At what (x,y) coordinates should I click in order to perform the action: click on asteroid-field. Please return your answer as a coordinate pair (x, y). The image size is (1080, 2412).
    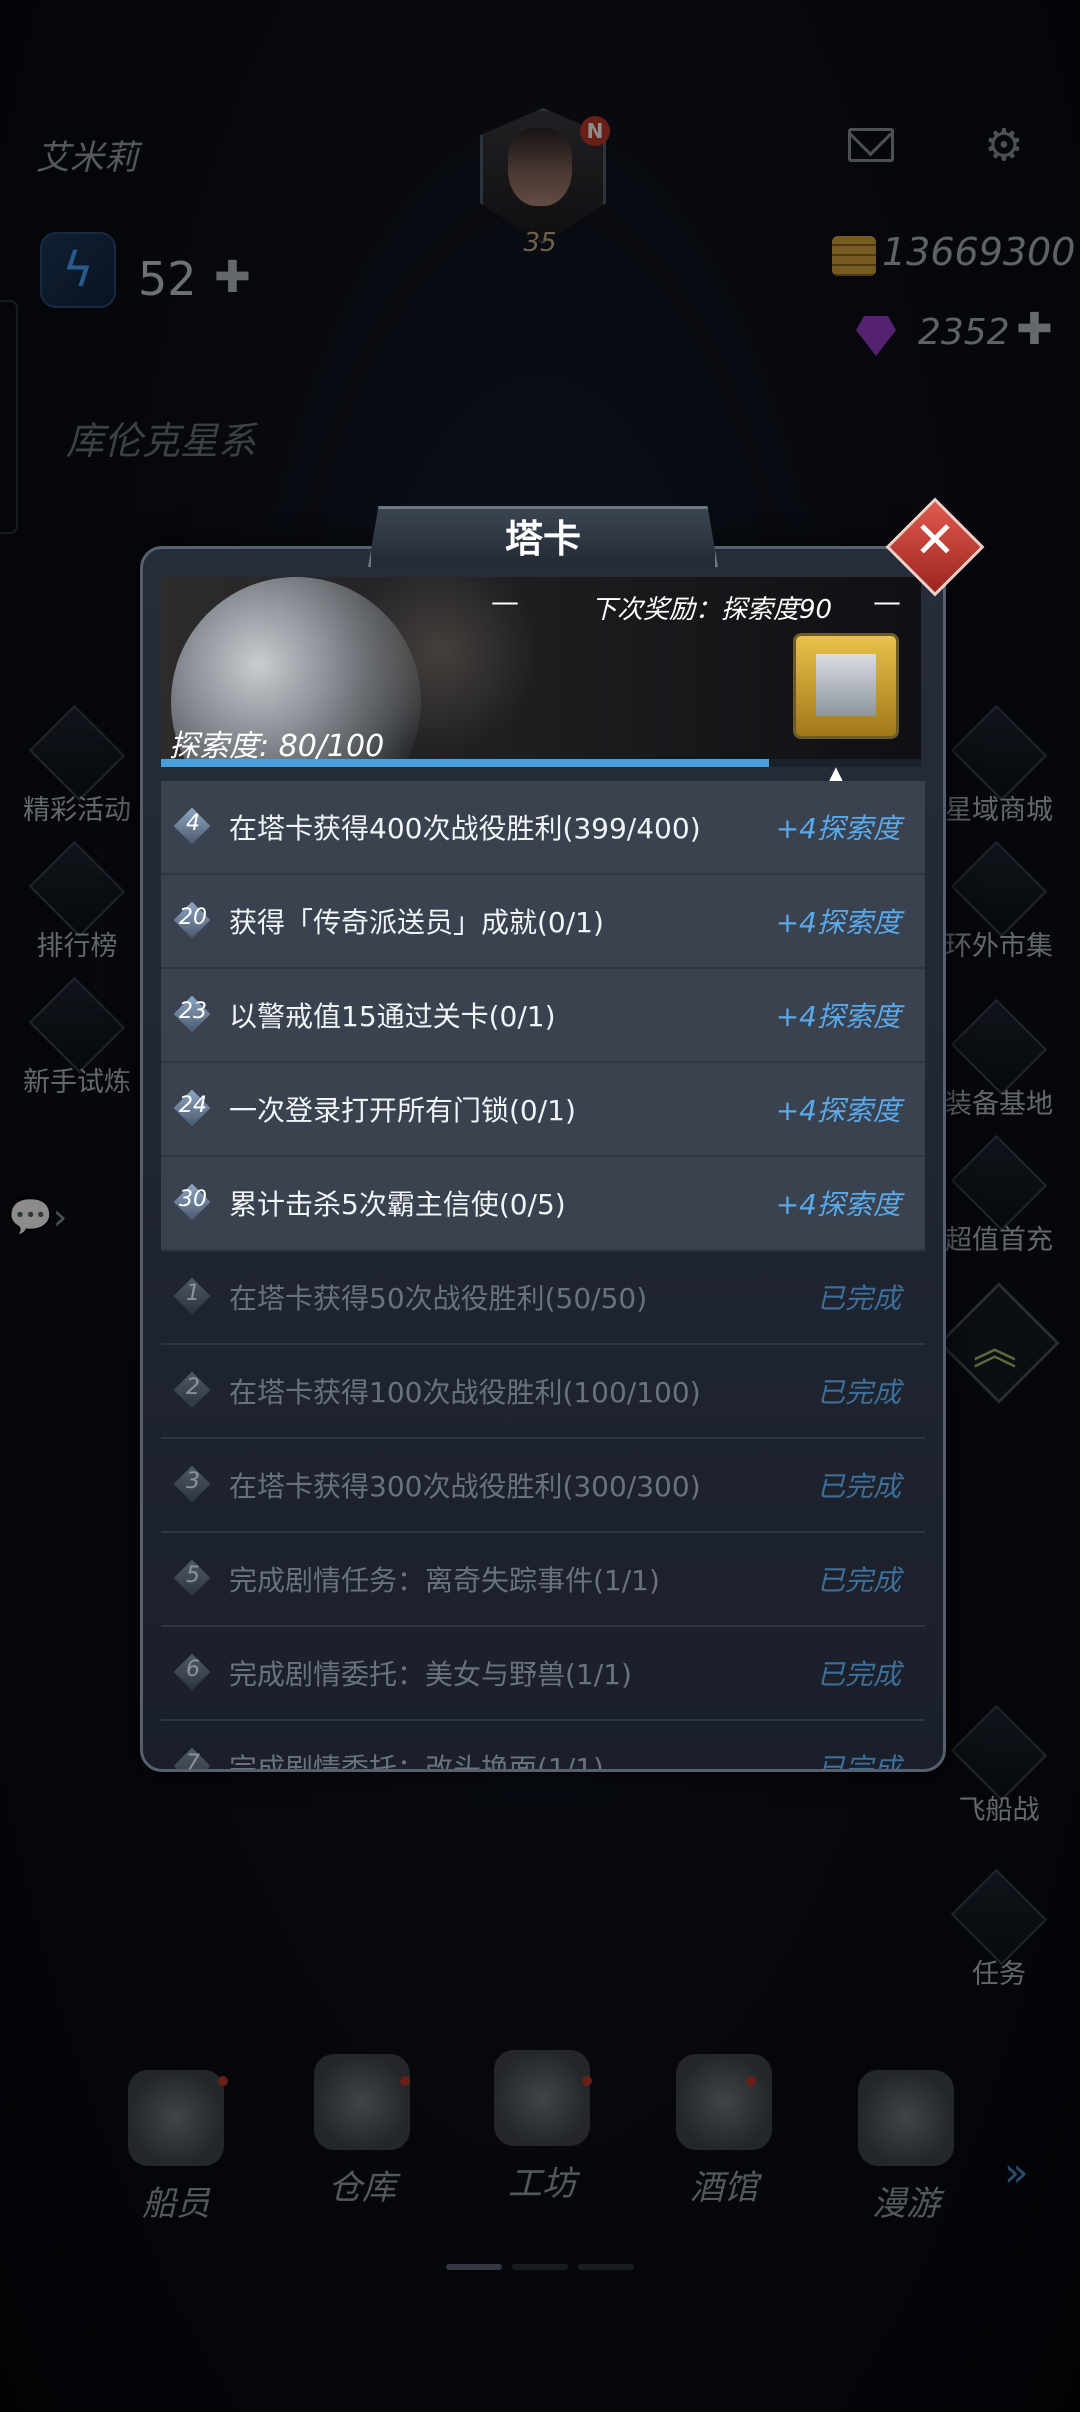
    Looking at the image, I should click on (461, 670).